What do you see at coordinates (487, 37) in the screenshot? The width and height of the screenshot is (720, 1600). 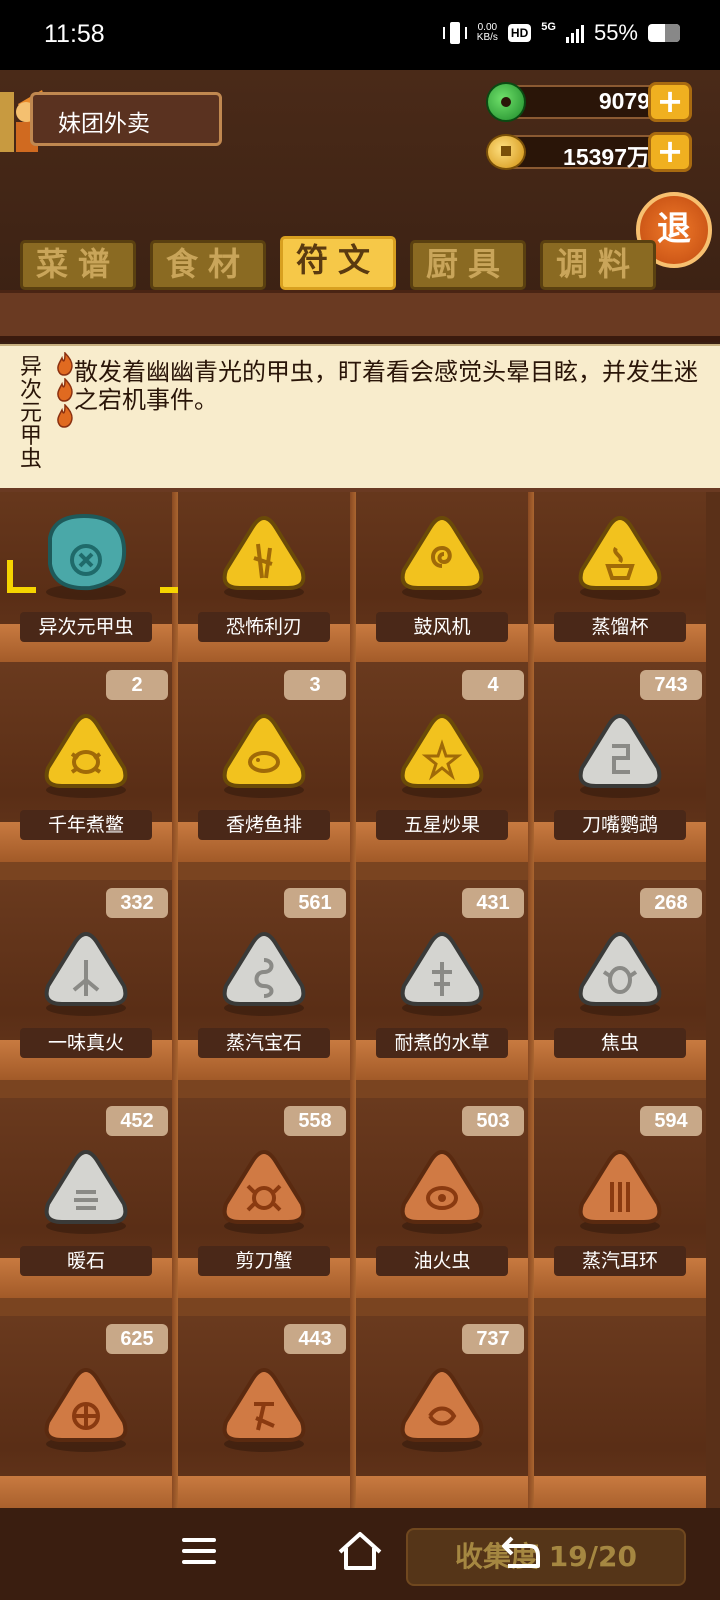 I see `net-speed-unit: KB/s` at bounding box center [487, 37].